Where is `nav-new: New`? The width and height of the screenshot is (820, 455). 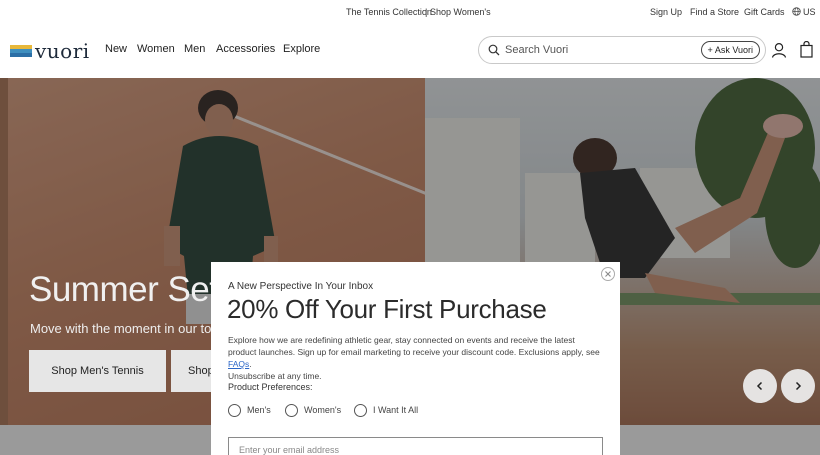 nav-new: New is located at coordinates (116, 49).